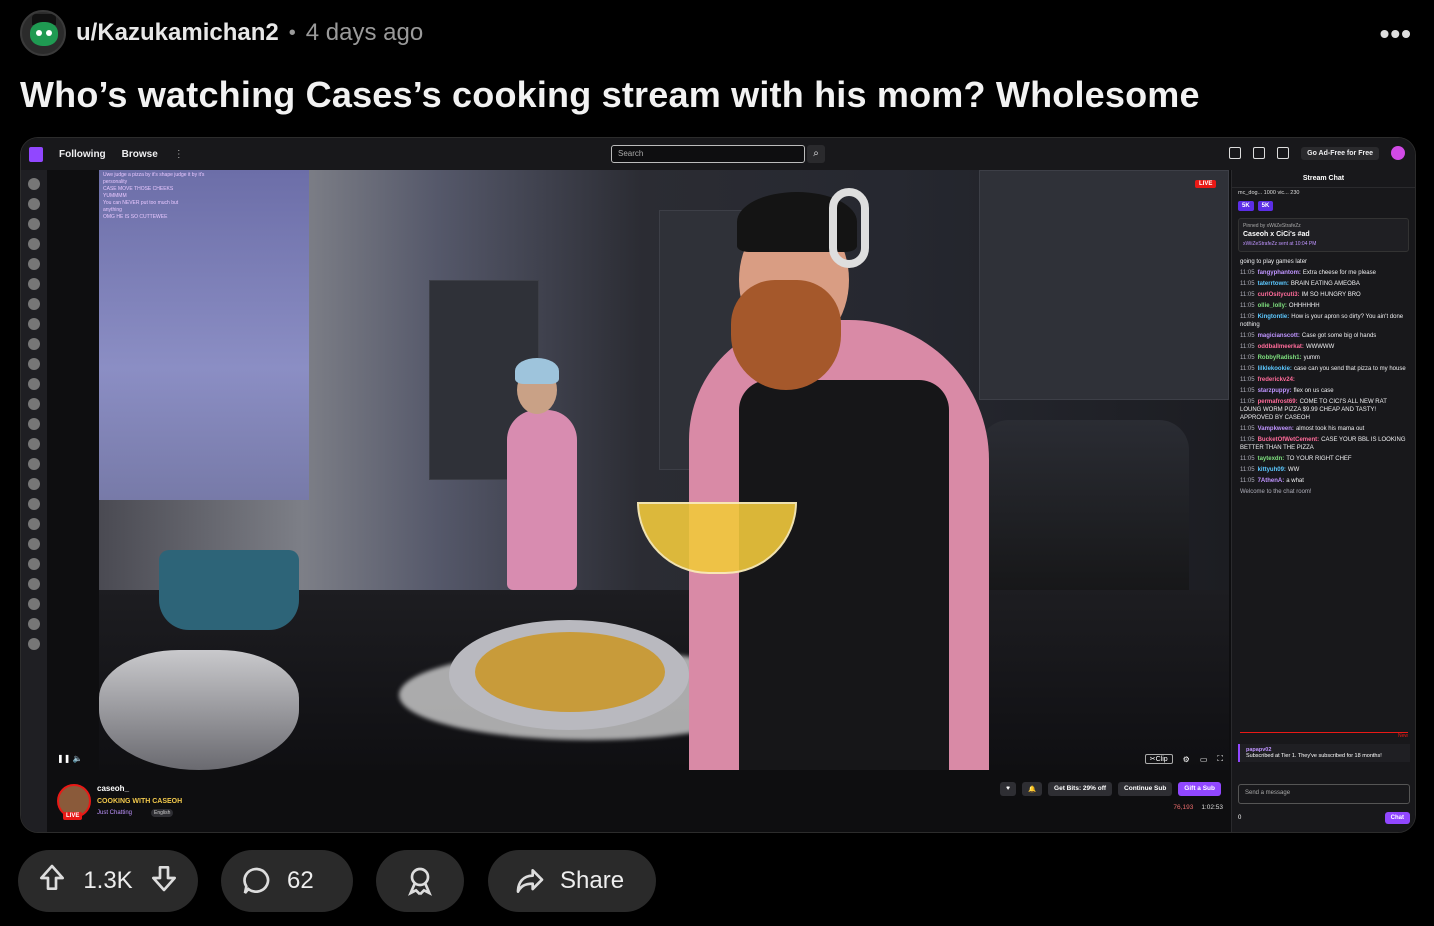  I want to click on chat-leaderboard: mc_dog... 1000 vic... 230, so click(1269, 193).